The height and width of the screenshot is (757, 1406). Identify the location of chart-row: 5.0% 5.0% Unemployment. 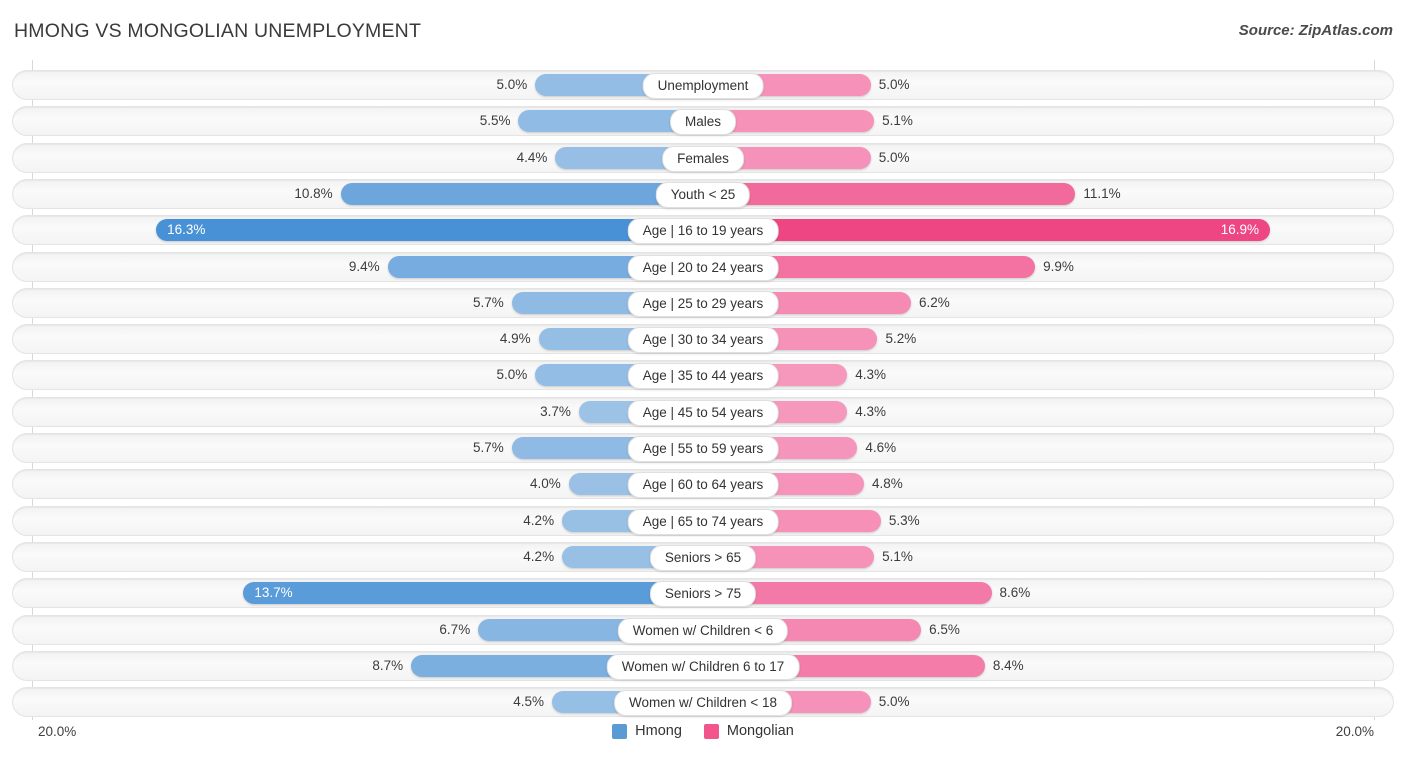
(703, 85).